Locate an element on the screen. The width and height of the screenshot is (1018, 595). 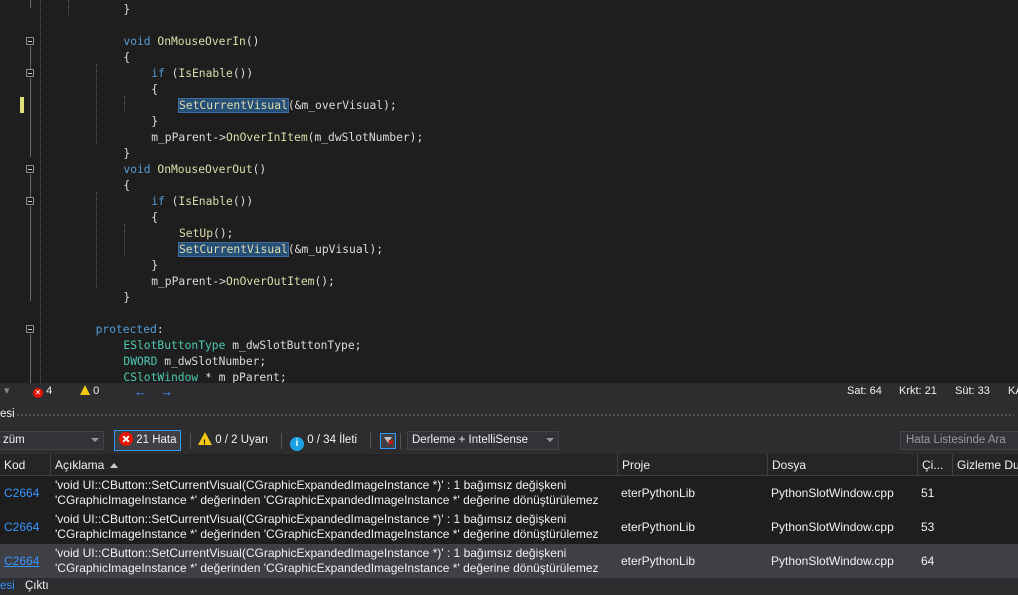
code-token: m_dwSlotButtonType; is located at coordinates (297, 345).